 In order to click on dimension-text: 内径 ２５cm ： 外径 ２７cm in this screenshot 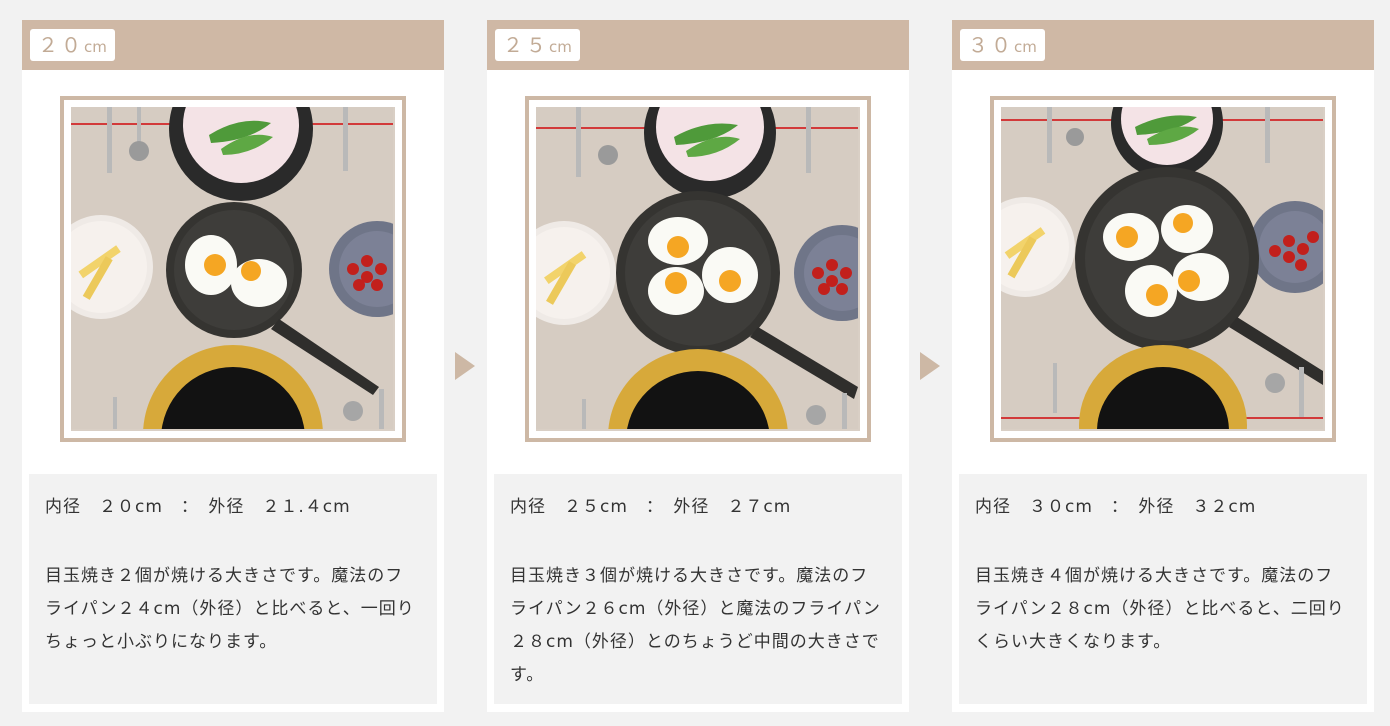, I will do `click(651, 507)`.